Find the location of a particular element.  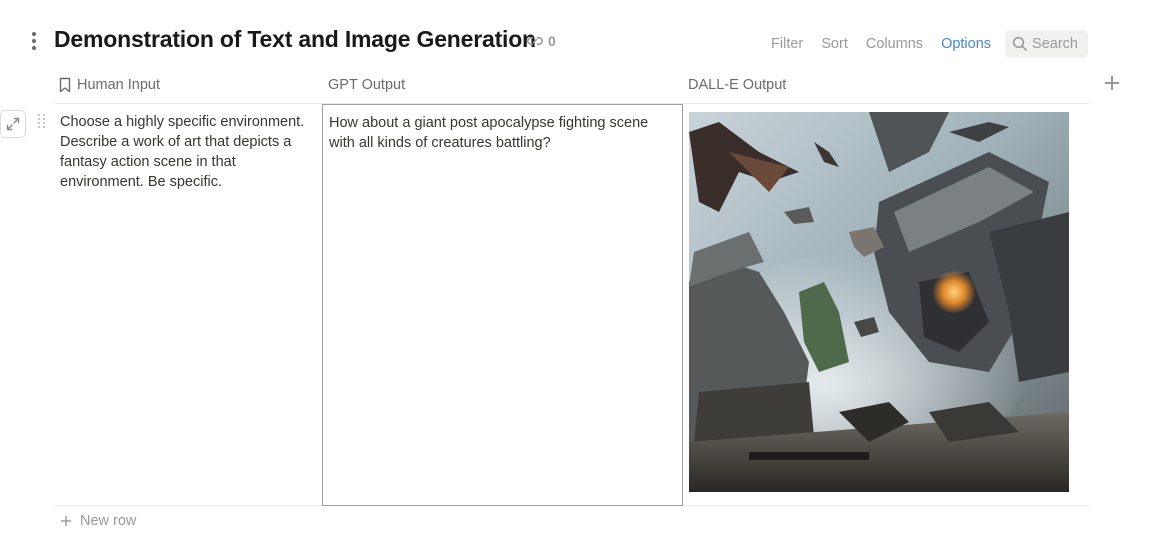

table-header: Human Input GPT Output DALL-E Output is located at coordinates (572, 87).